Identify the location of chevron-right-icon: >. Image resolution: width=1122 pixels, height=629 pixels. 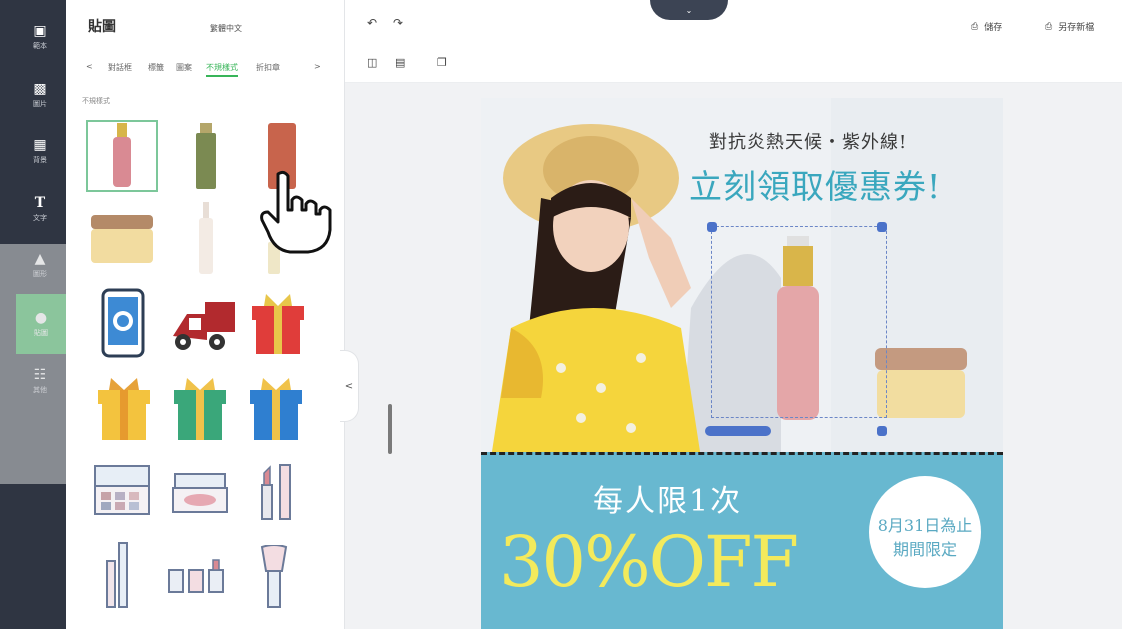
(317, 66).